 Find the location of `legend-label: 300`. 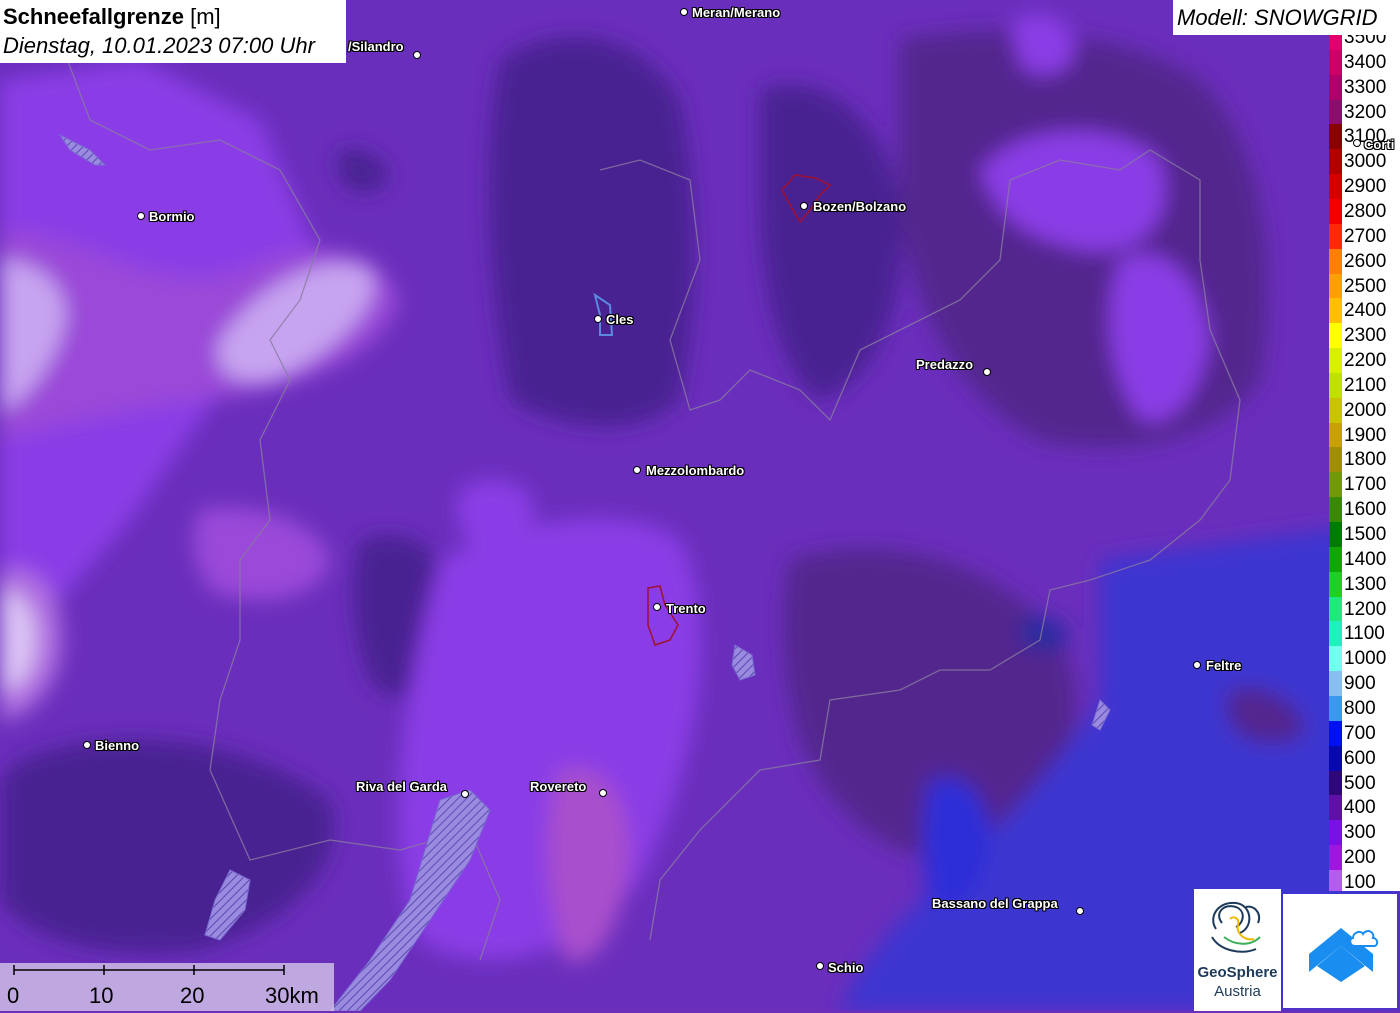

legend-label: 300 is located at coordinates (1360, 833).